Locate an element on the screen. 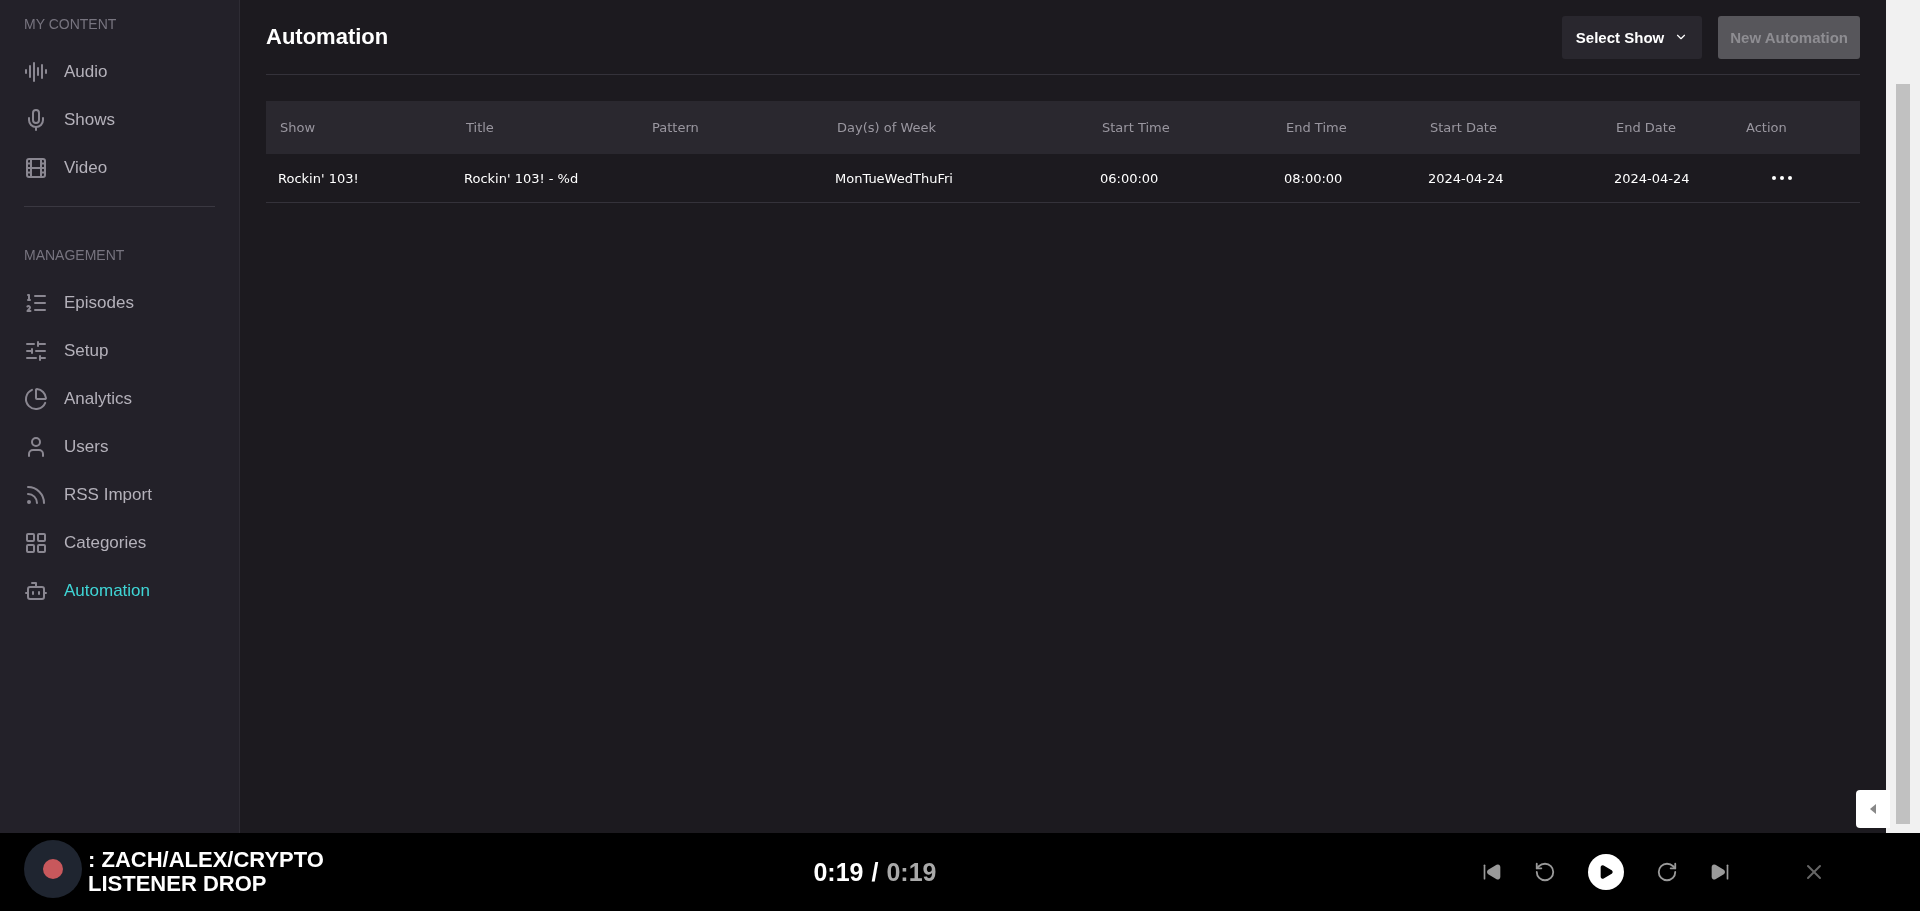 Image resolution: width=1920 pixels, height=911 pixels. caret-icon is located at coordinates (1873, 809).